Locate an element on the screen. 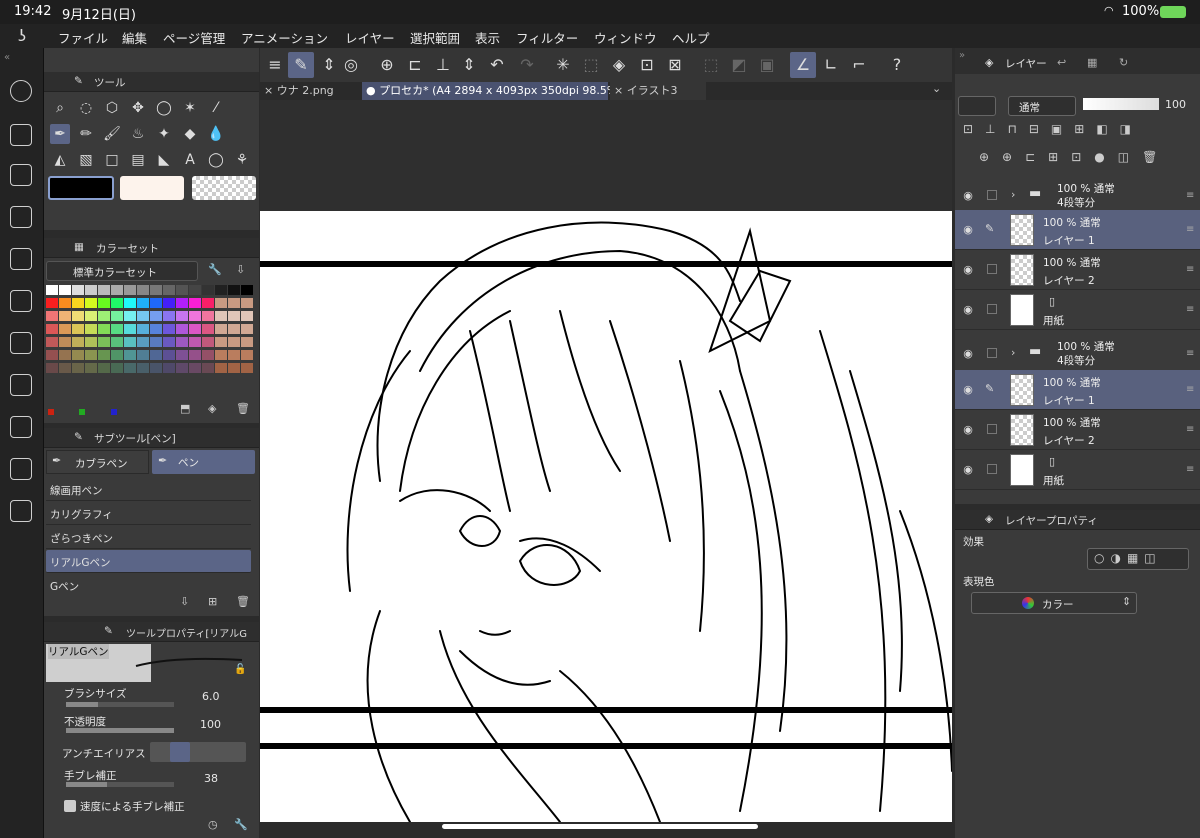  colorset-title: カラーセット is located at coordinates (127, 248).